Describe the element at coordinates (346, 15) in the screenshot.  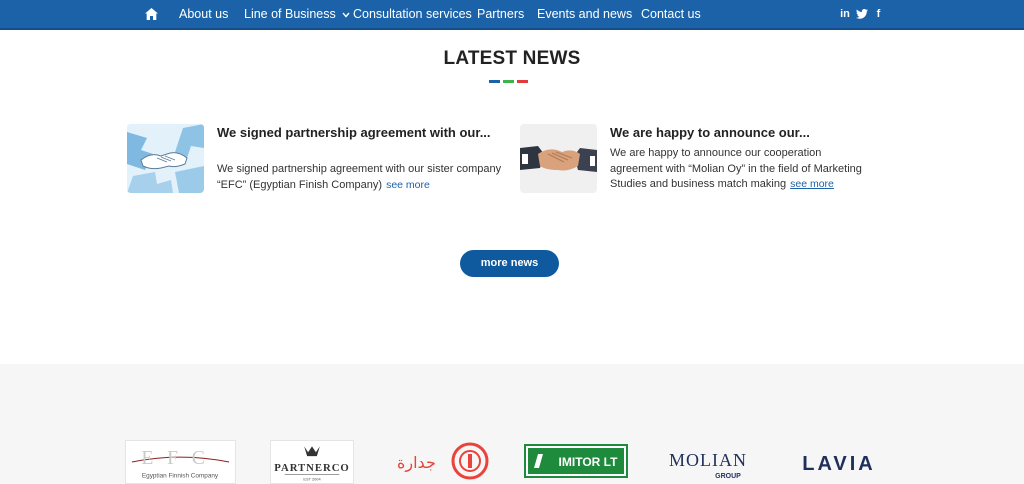
I see `chevron-down-icon` at that location.